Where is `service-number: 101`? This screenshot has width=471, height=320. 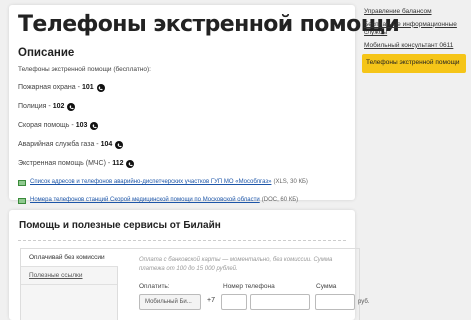 service-number: 101 is located at coordinates (88, 88).